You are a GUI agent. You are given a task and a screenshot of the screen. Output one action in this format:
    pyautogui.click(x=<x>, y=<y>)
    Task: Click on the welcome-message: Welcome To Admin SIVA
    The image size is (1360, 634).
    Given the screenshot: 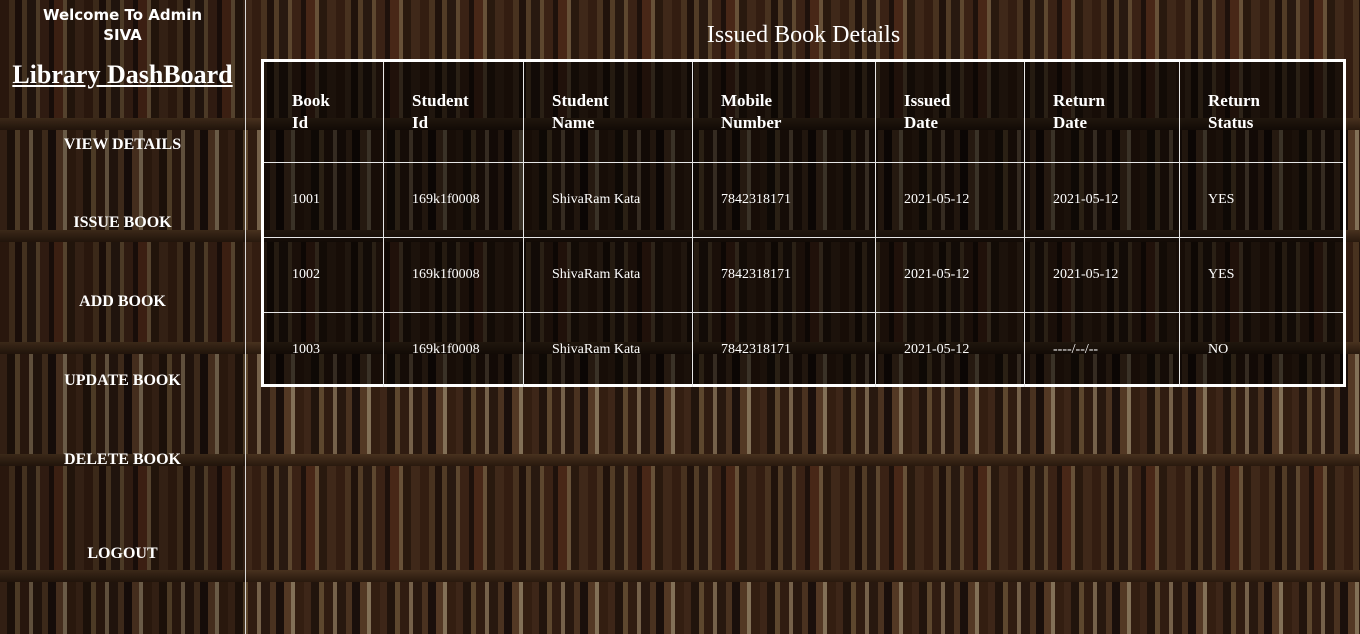 What is the action you would take?
    pyautogui.click(x=122, y=25)
    